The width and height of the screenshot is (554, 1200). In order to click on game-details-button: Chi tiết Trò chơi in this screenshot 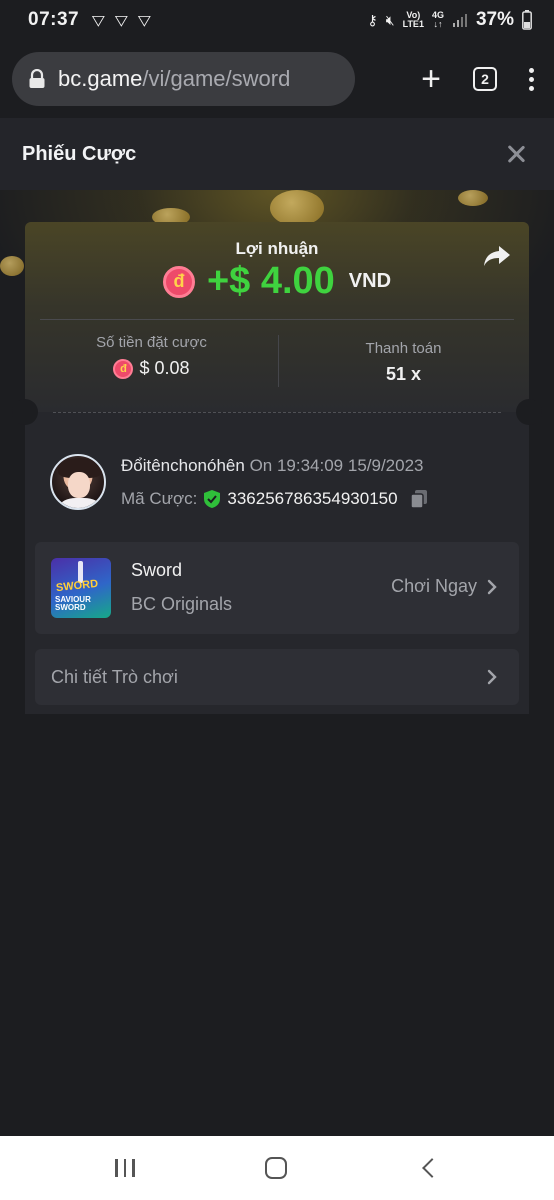, I will do `click(277, 677)`.